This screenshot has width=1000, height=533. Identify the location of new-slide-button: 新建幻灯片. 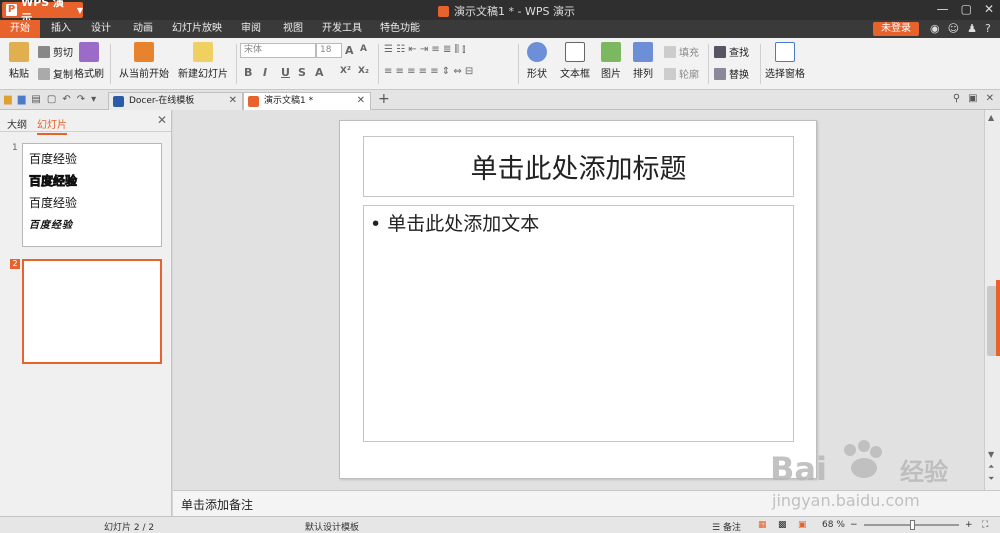
(203, 61).